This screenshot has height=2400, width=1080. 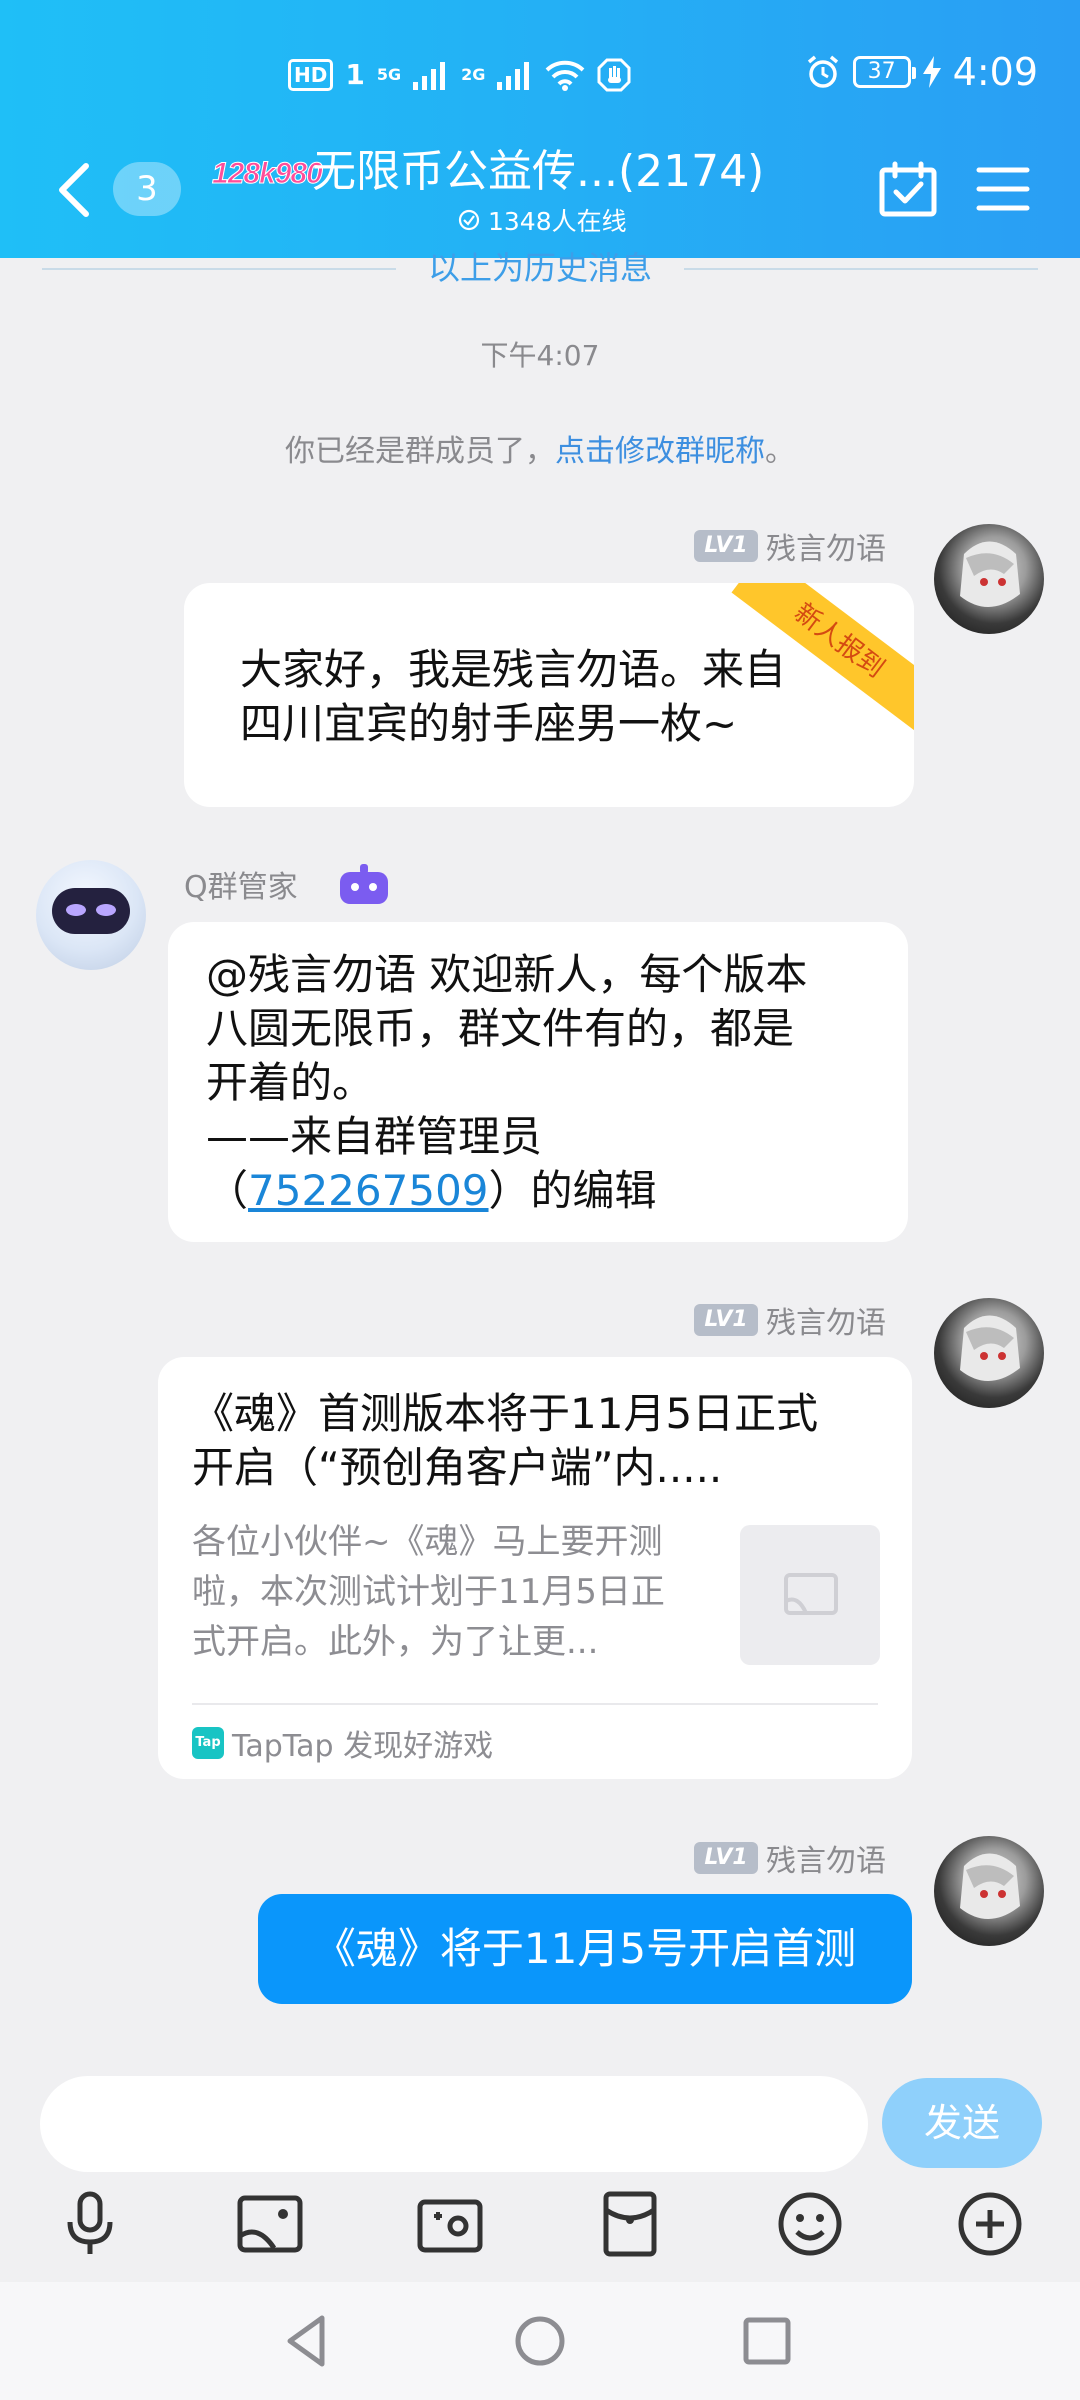 What do you see at coordinates (268, 174) in the screenshot?
I see `group-logo: 128k980` at bounding box center [268, 174].